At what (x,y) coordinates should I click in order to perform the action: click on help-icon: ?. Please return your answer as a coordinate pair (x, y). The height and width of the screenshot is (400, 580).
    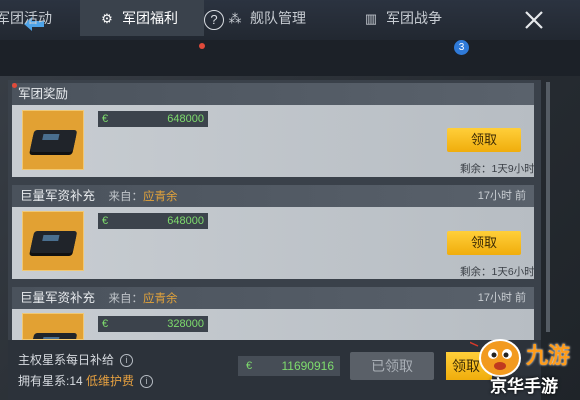
    Looking at the image, I should click on (214, 20).